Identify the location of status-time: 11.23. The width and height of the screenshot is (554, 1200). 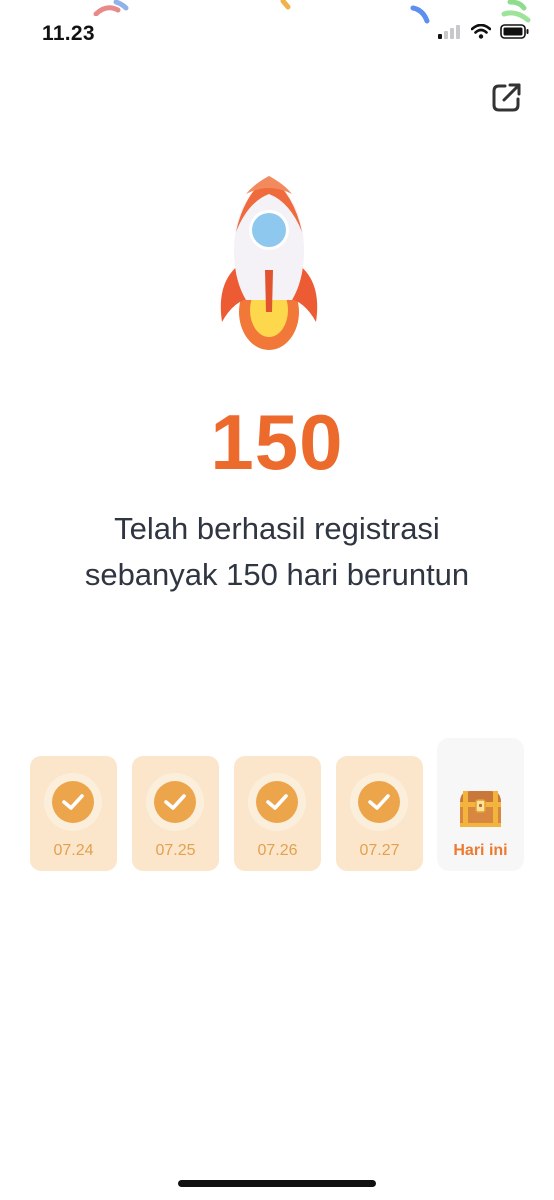
(68, 33).